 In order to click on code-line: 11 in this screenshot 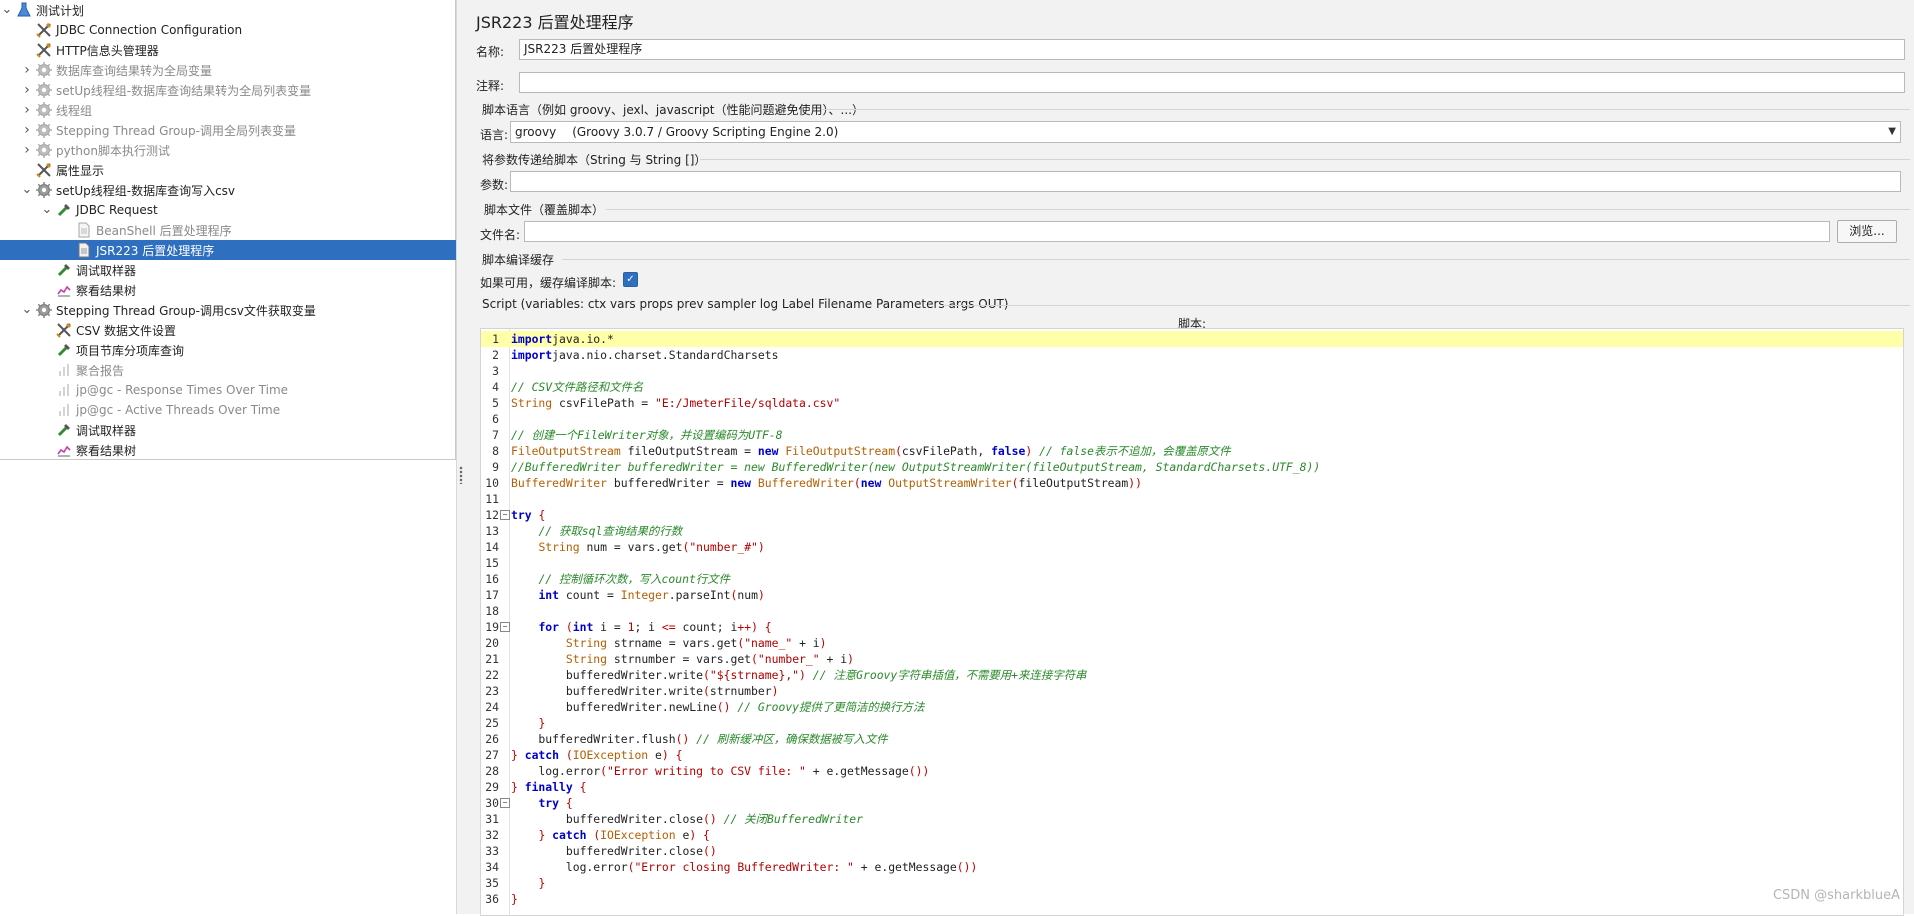, I will do `click(1192, 499)`.